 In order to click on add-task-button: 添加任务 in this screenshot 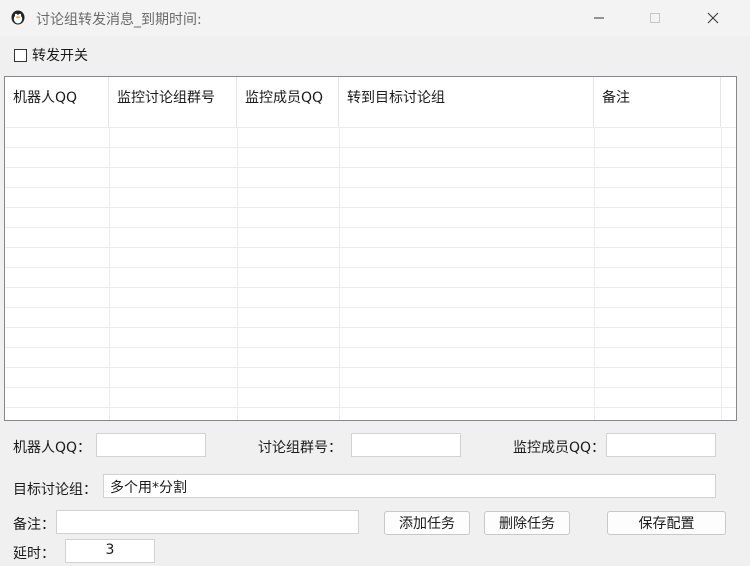, I will do `click(427, 523)`.